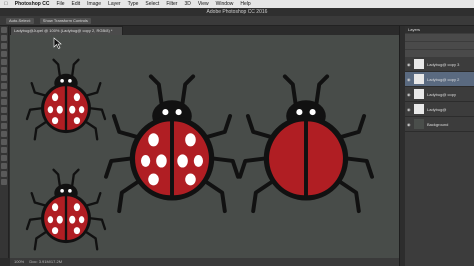 The height and width of the screenshot is (266, 474). I want to click on layer-item: ◉ Background, so click(439, 124).